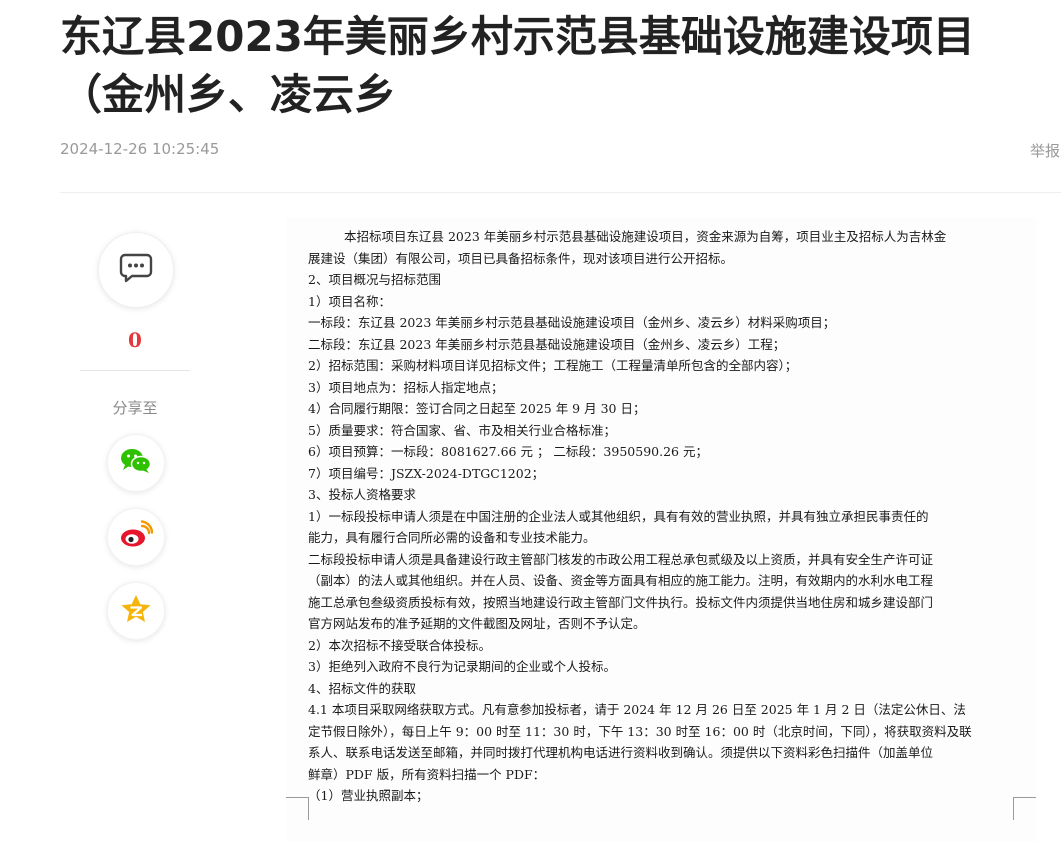  I want to click on share-wechat-button, so click(136, 463).